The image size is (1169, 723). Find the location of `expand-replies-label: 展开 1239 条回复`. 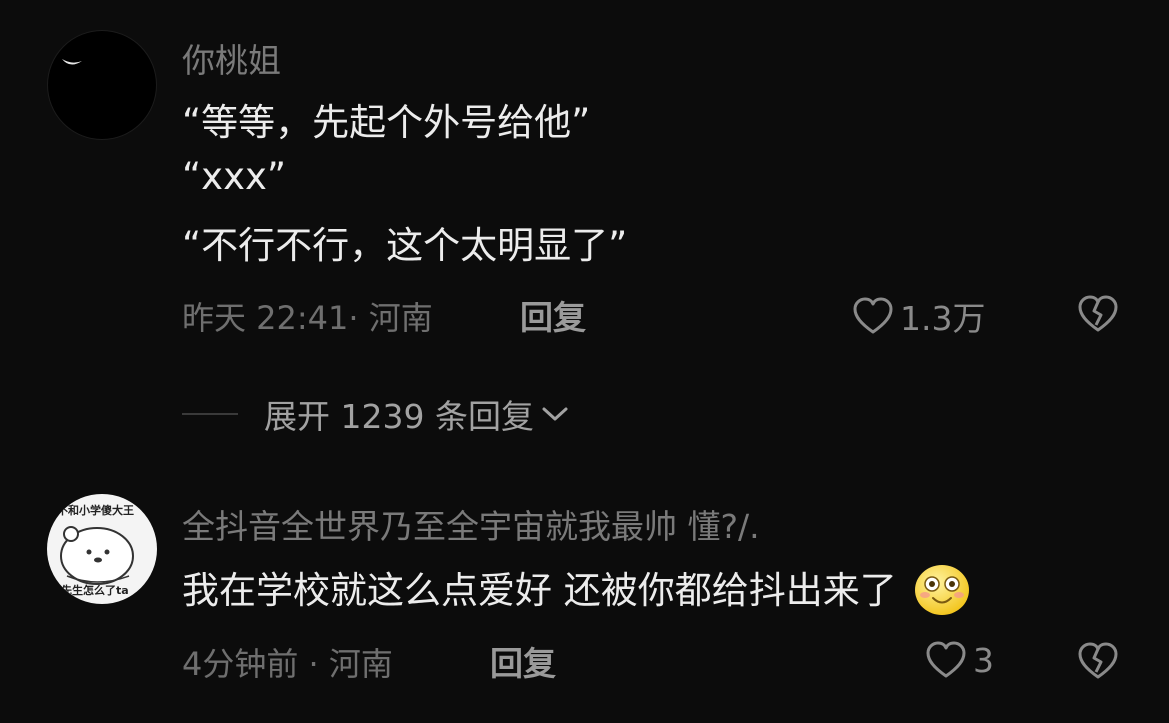

expand-replies-label: 展开 1239 条回复 is located at coordinates (399, 416).